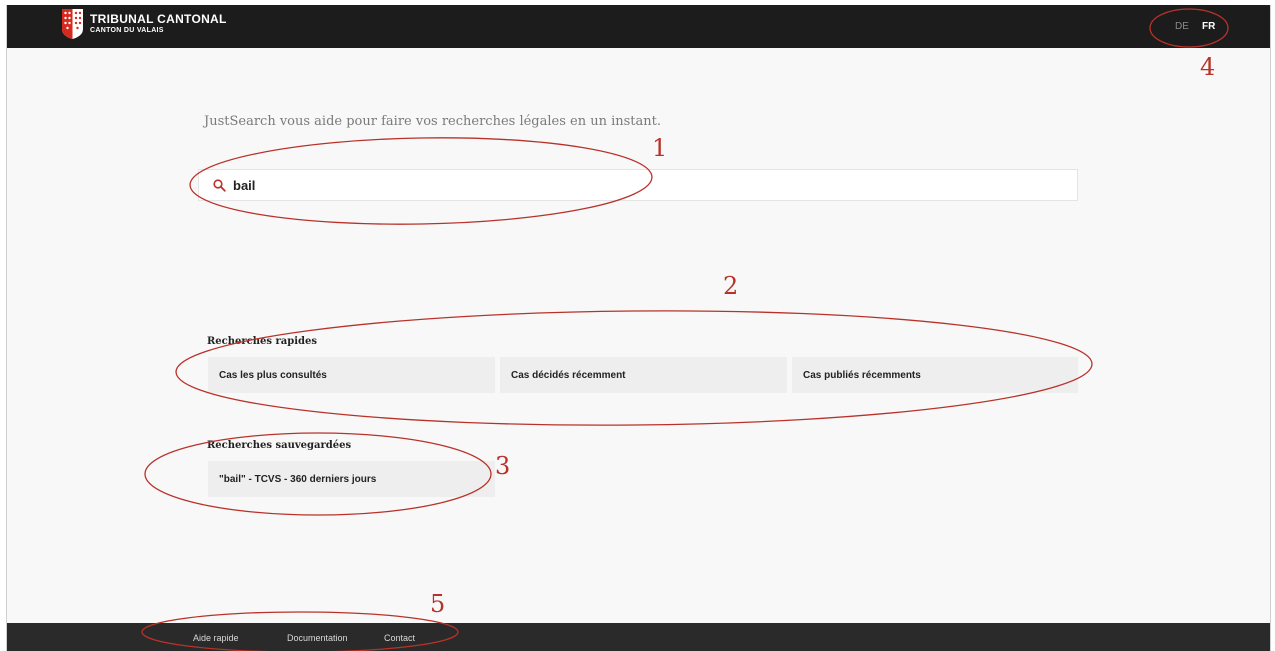 The width and height of the screenshot is (1275, 651). Describe the element at coordinates (503, 466) in the screenshot. I see `annotation-label-3: 3` at that location.